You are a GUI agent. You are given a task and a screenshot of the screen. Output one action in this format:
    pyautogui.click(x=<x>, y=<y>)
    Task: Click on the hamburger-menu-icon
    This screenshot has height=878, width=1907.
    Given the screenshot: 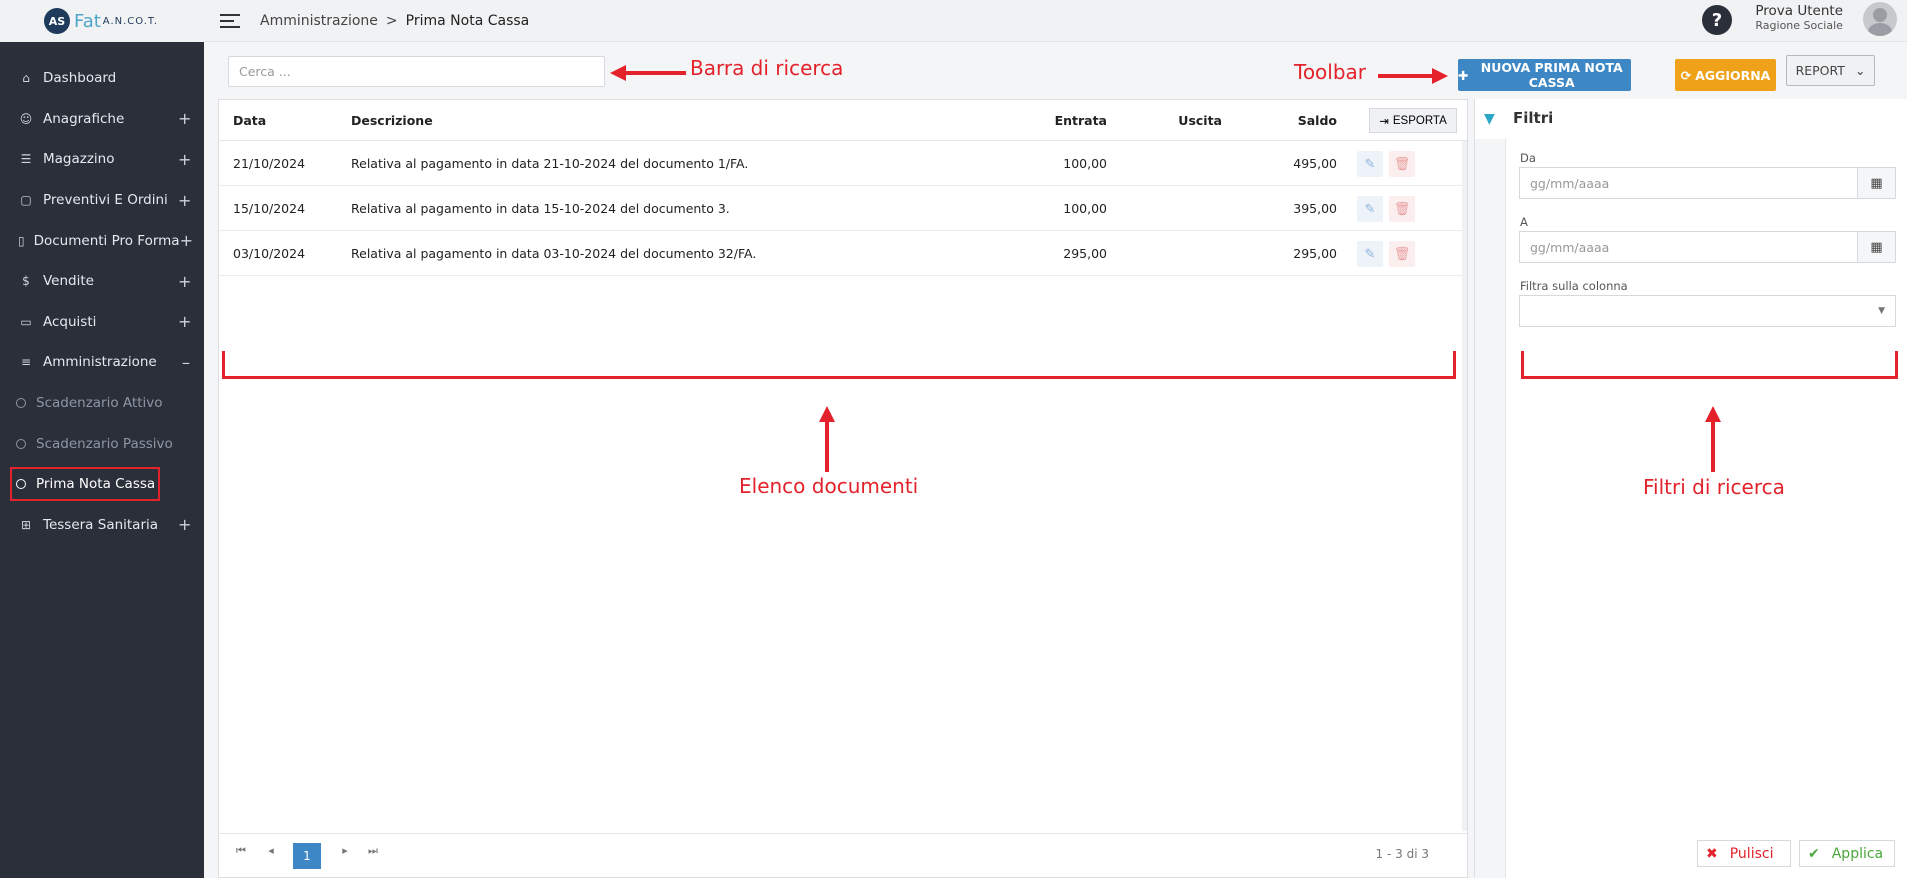 What is the action you would take?
    pyautogui.click(x=230, y=20)
    